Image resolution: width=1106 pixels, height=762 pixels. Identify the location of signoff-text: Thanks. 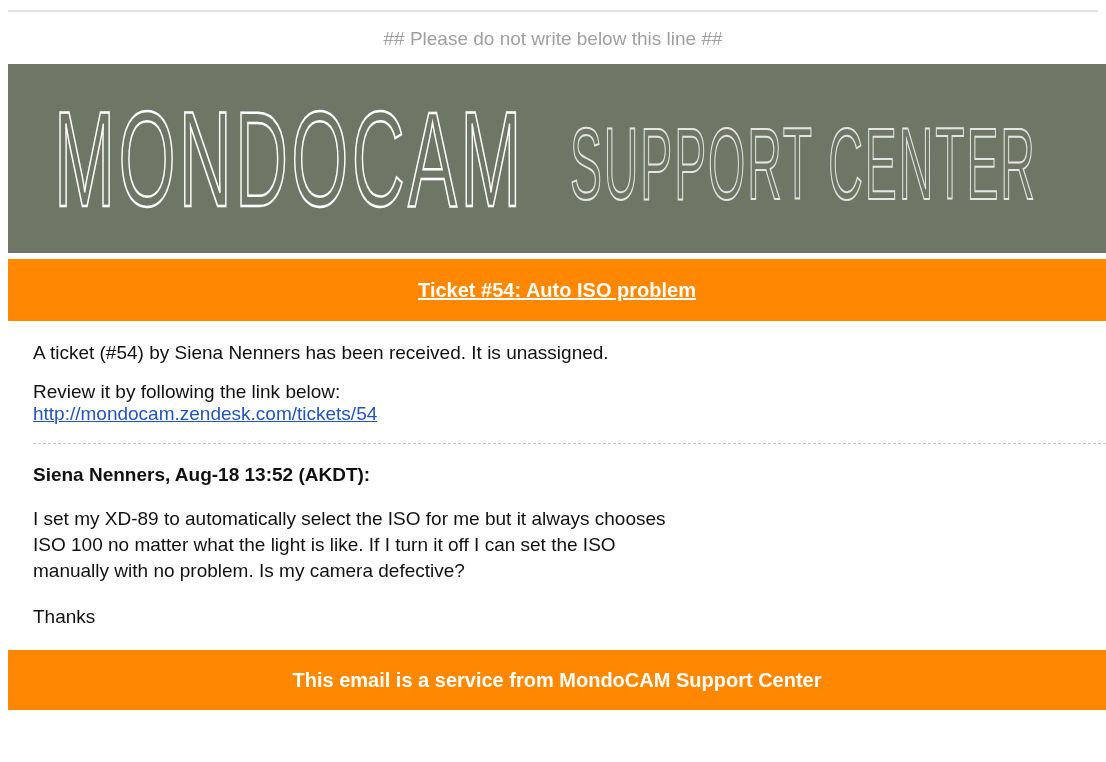
(65, 617).